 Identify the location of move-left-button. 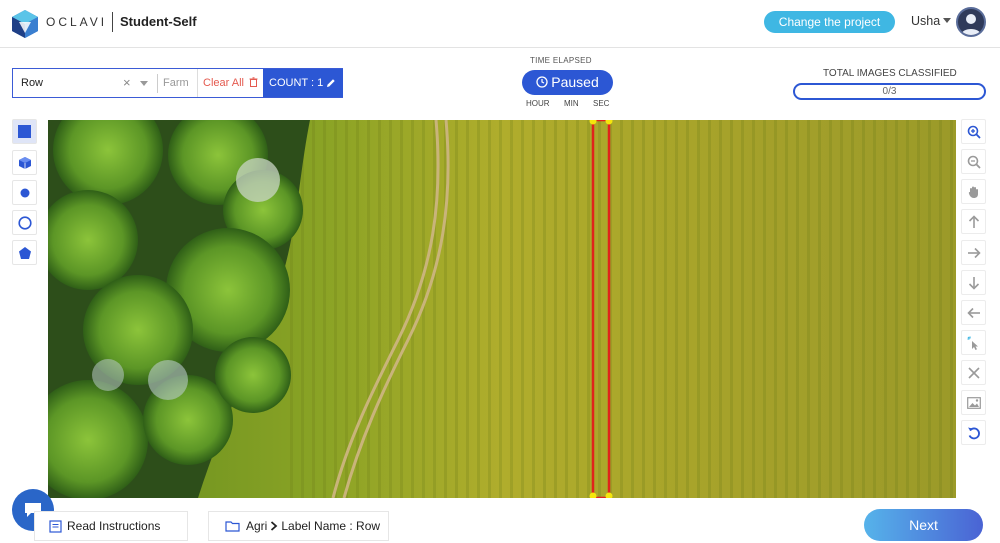
(973, 312).